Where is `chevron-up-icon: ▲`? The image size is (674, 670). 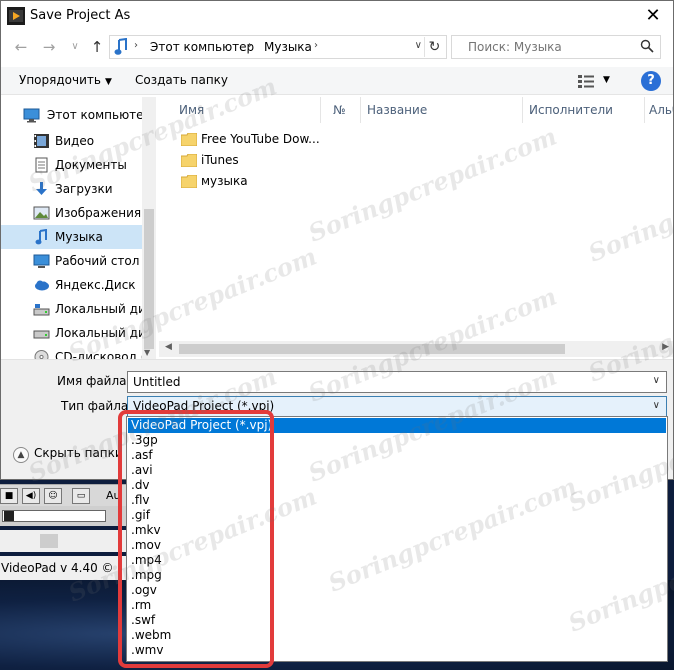 chevron-up-icon: ▲ is located at coordinates (21, 455).